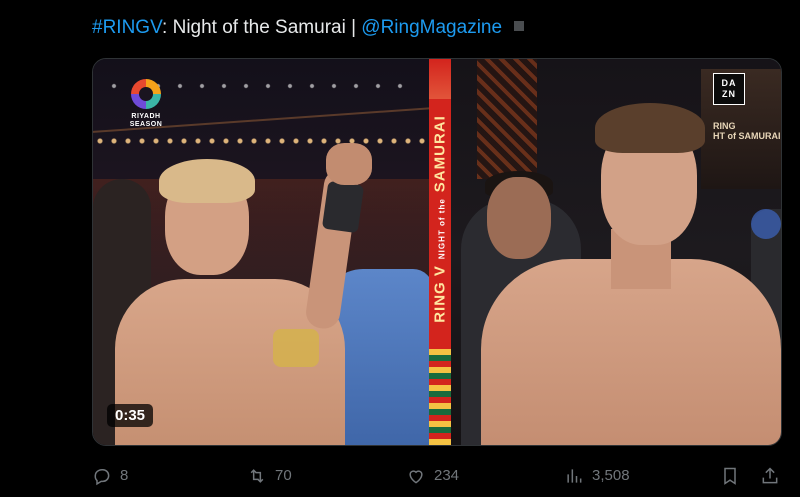 This screenshot has width=800, height=497. I want to click on hashtag-link: #RINGV, so click(127, 27).